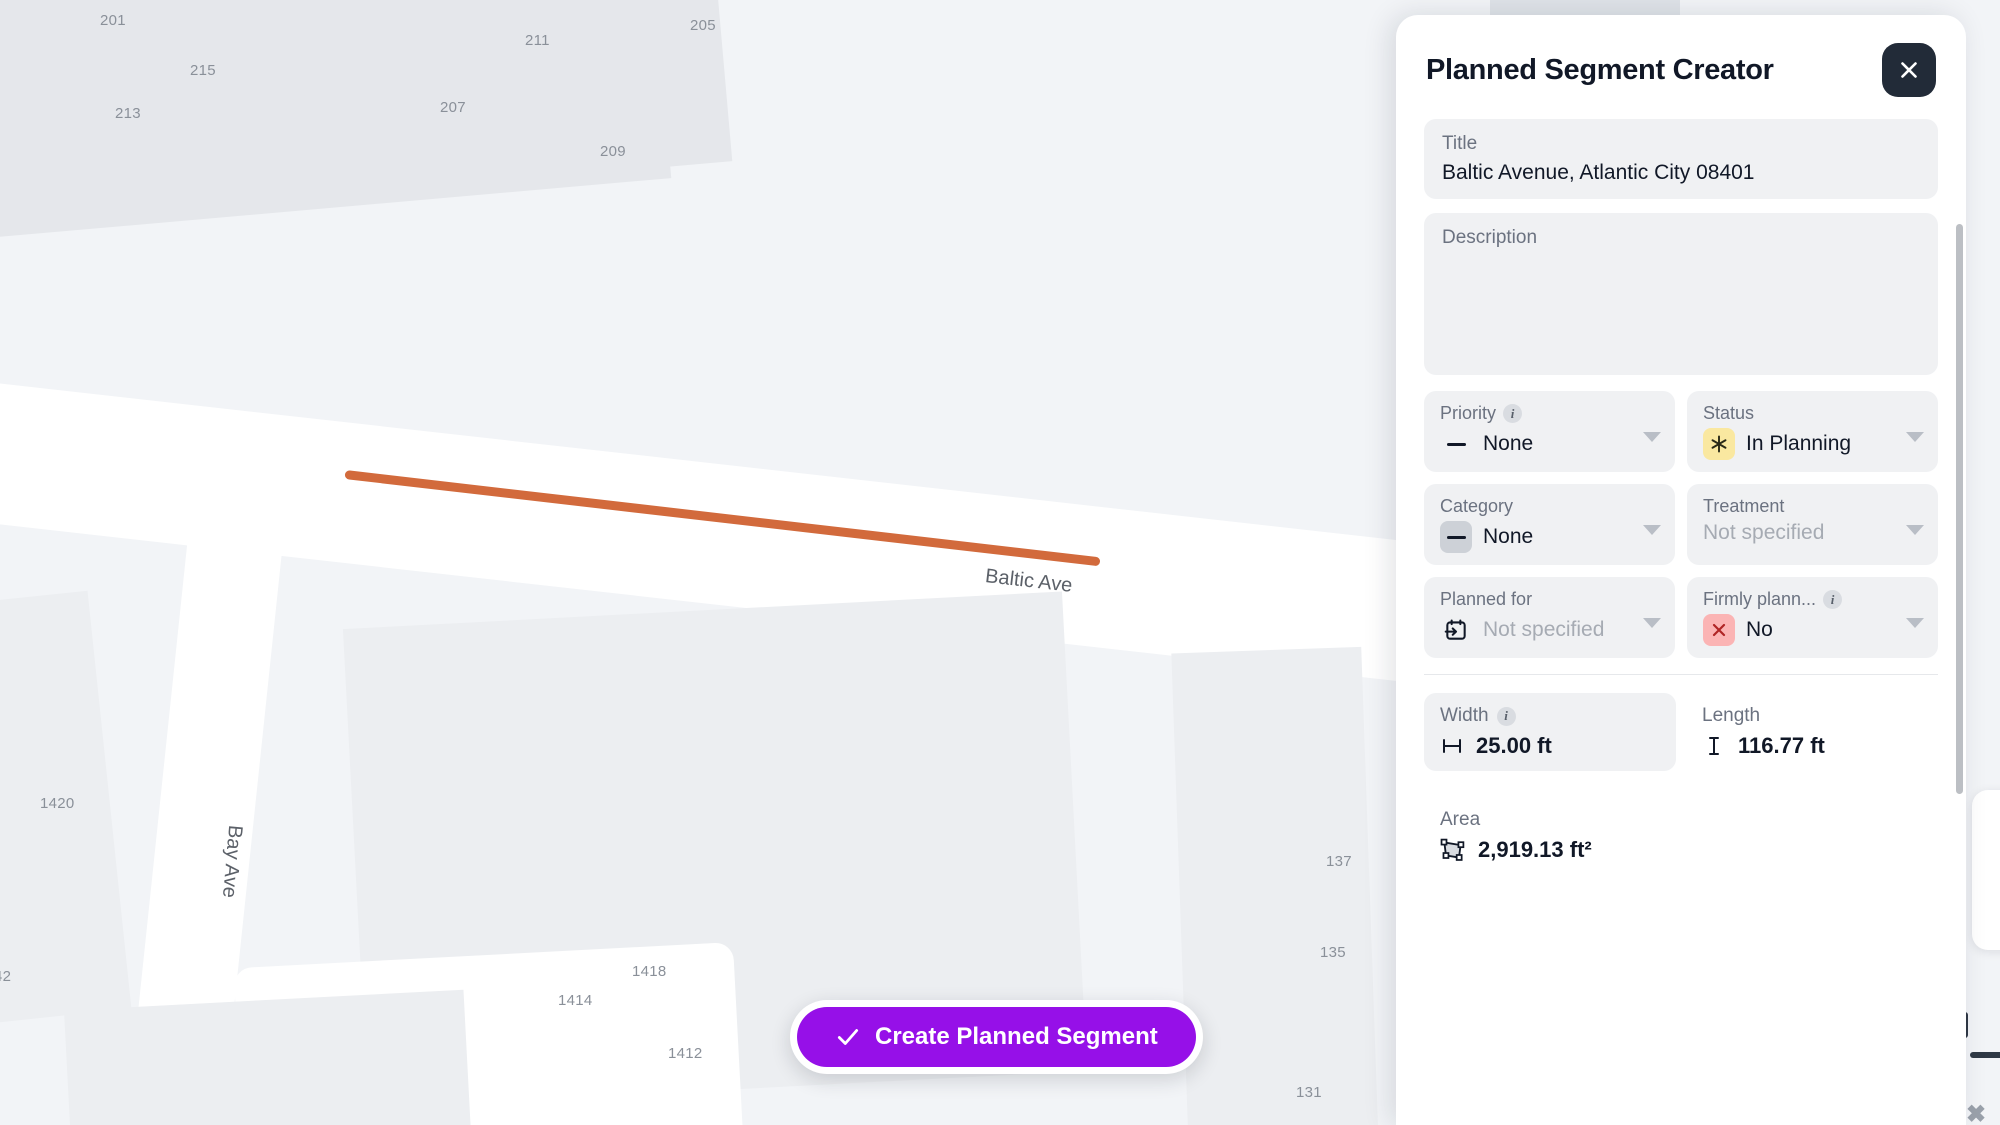 The width and height of the screenshot is (2000, 1125). Describe the element at coordinates (1731, 715) in the screenshot. I see `length-label-text: Length` at that location.